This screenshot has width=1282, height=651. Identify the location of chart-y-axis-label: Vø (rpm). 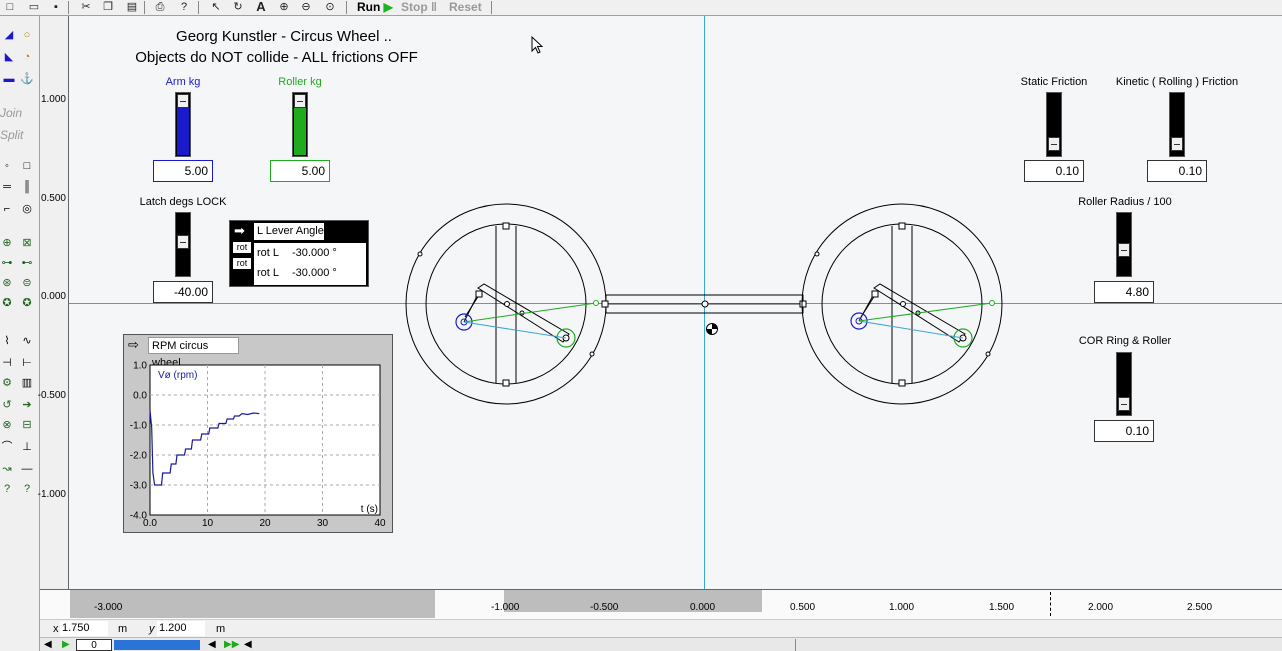
(177, 375).